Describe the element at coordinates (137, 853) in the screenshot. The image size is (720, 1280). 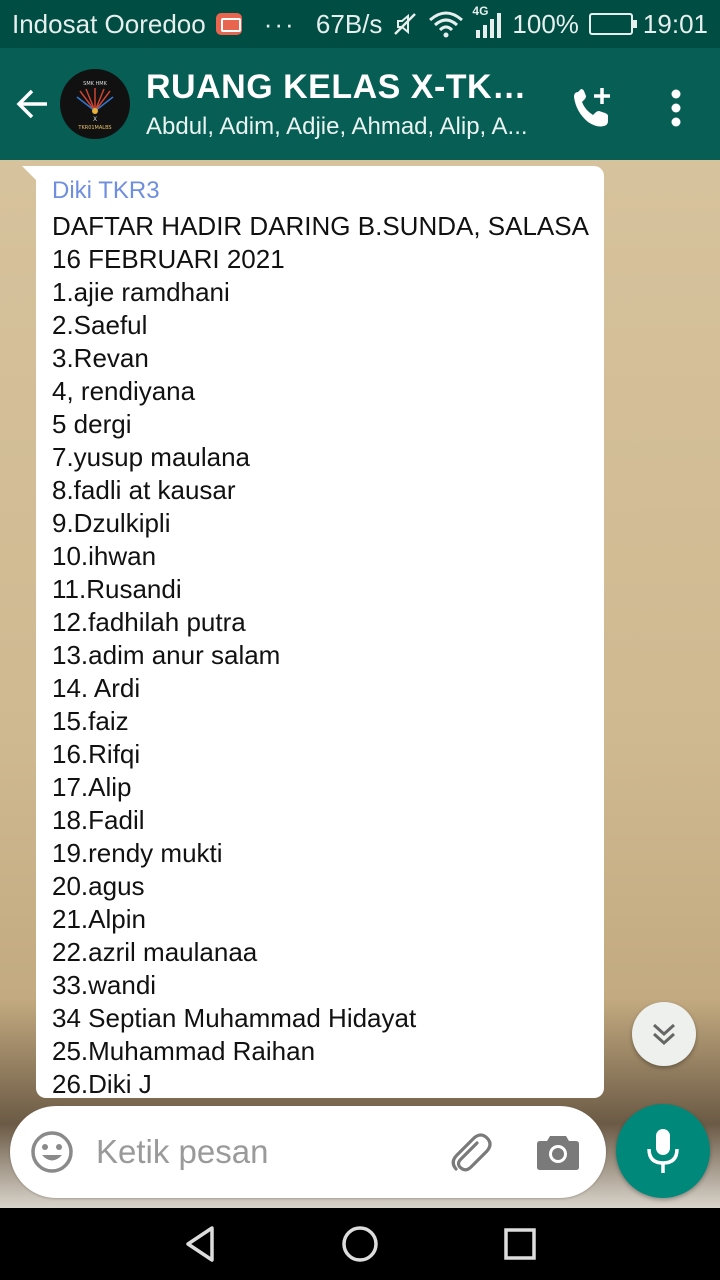
I see `message-line: 19.rendy mukti` at that location.